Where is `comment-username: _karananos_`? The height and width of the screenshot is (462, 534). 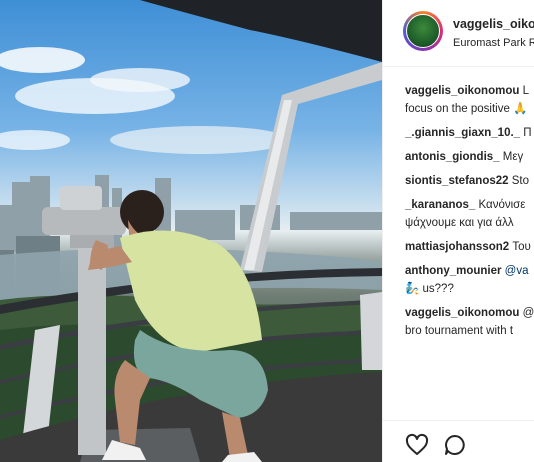 comment-username: _karananos_ is located at coordinates (440, 205).